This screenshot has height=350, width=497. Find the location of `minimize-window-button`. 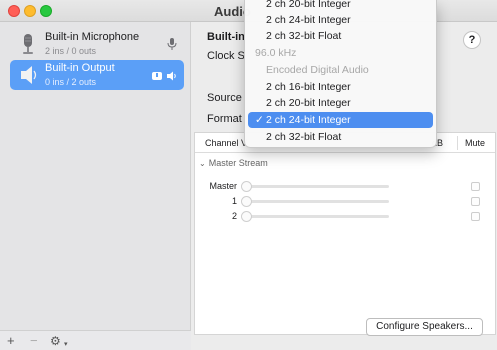

minimize-window-button is located at coordinates (30, 11).